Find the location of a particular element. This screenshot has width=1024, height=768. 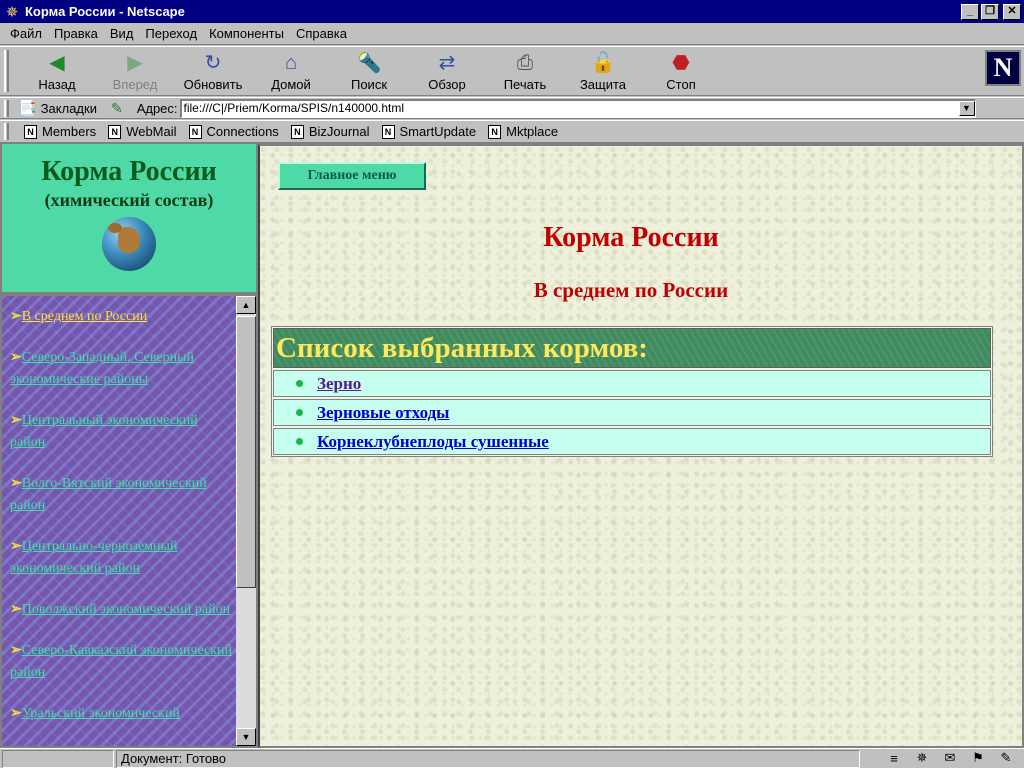

nav-item: ➢Северо-Кавказский экономический район is located at coordinates (121, 662).